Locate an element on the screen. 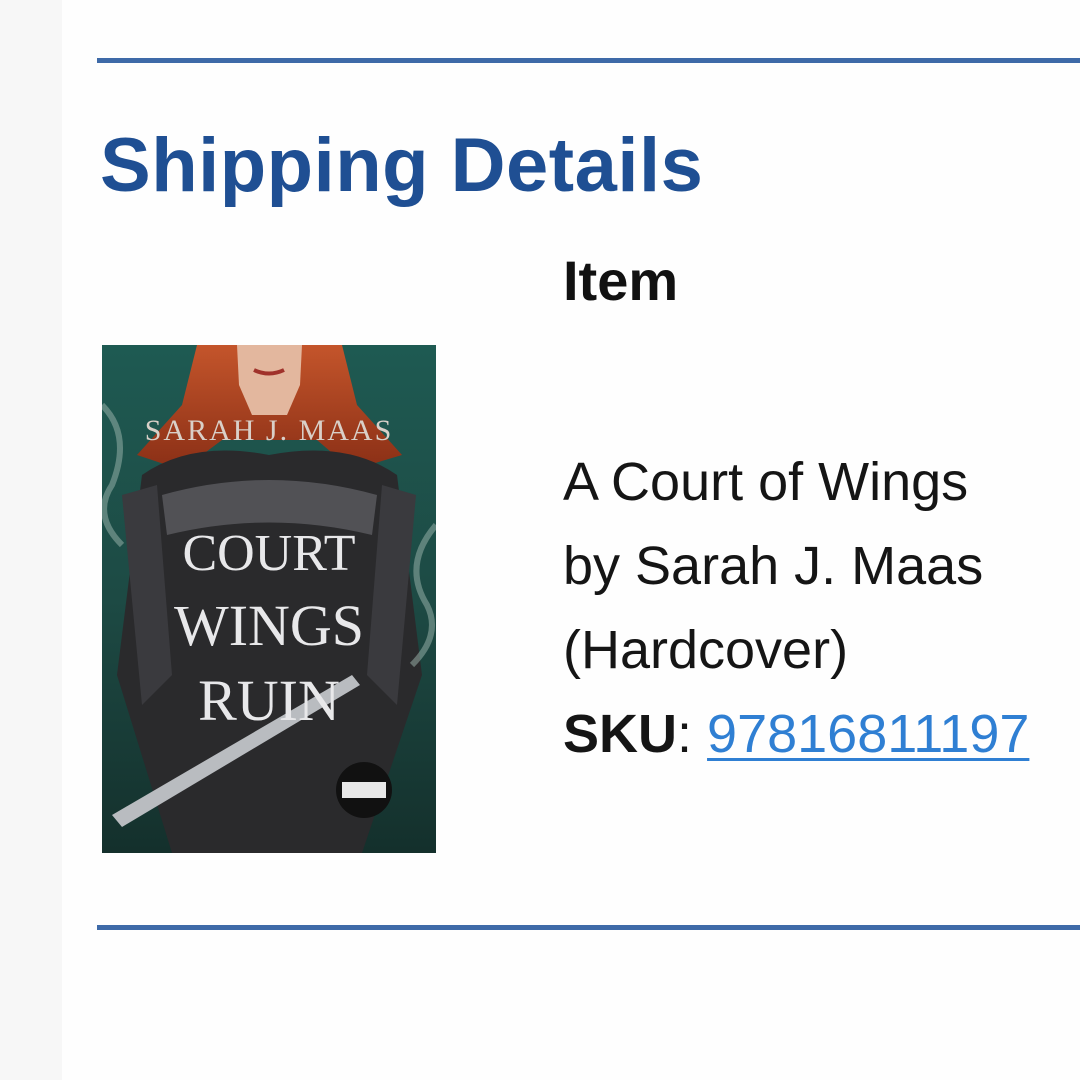  item-author: by Sarah J. Maas is located at coordinates (773, 566).